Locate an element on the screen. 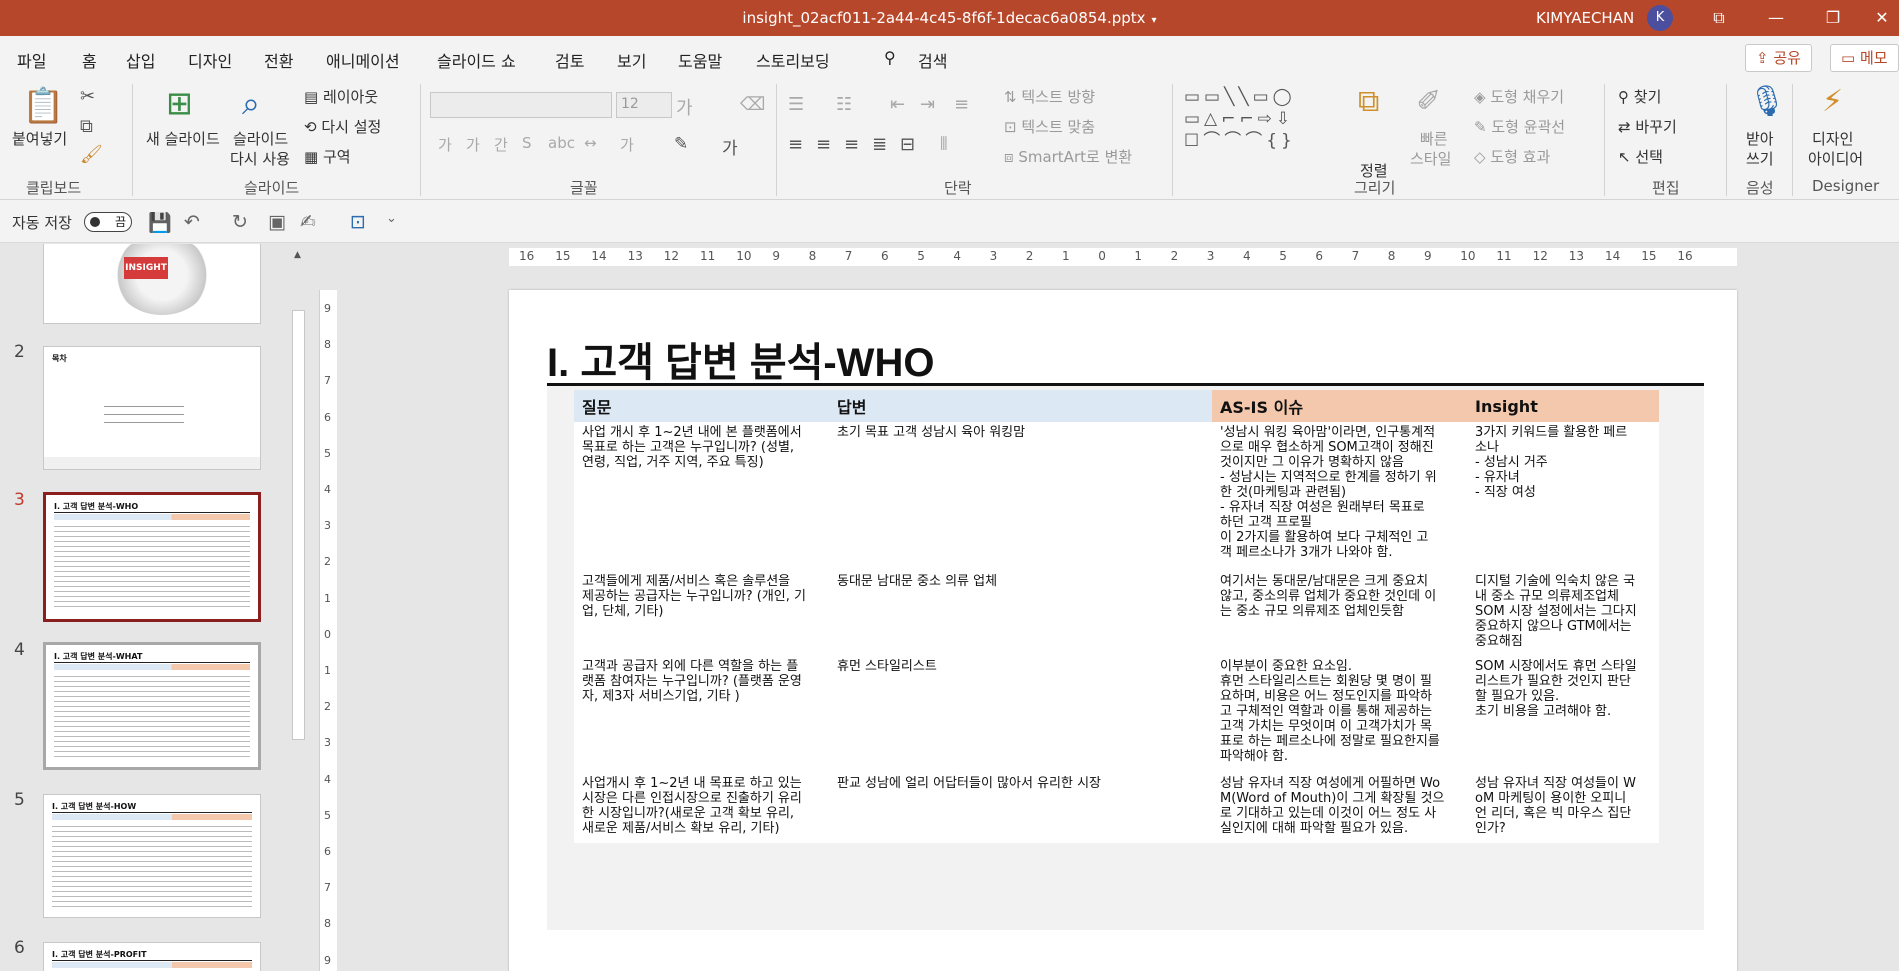 This screenshot has width=1899, height=971. scroll-up-icon: ▲ is located at coordinates (297, 255).